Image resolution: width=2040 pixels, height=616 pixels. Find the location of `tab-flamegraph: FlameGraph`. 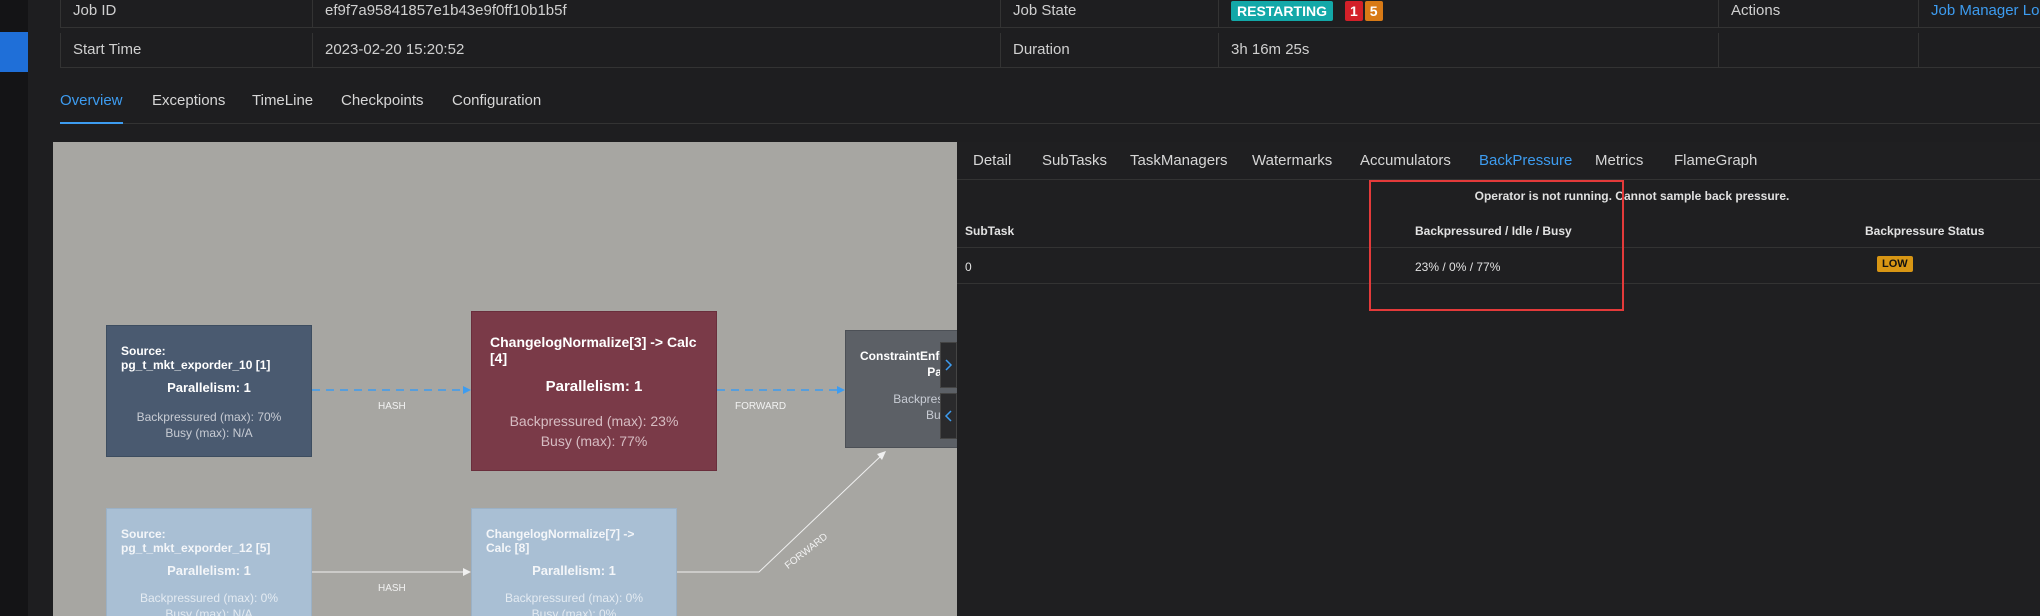

tab-flamegraph: FlameGraph is located at coordinates (1715, 160).